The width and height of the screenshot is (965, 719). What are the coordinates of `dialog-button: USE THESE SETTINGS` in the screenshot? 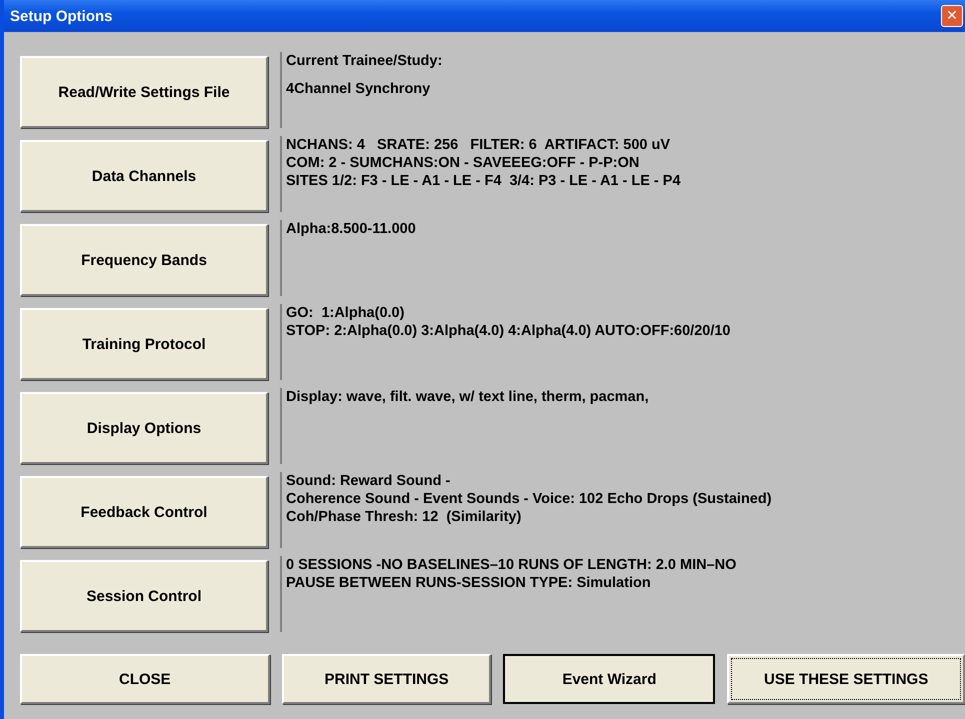 It's located at (846, 679).